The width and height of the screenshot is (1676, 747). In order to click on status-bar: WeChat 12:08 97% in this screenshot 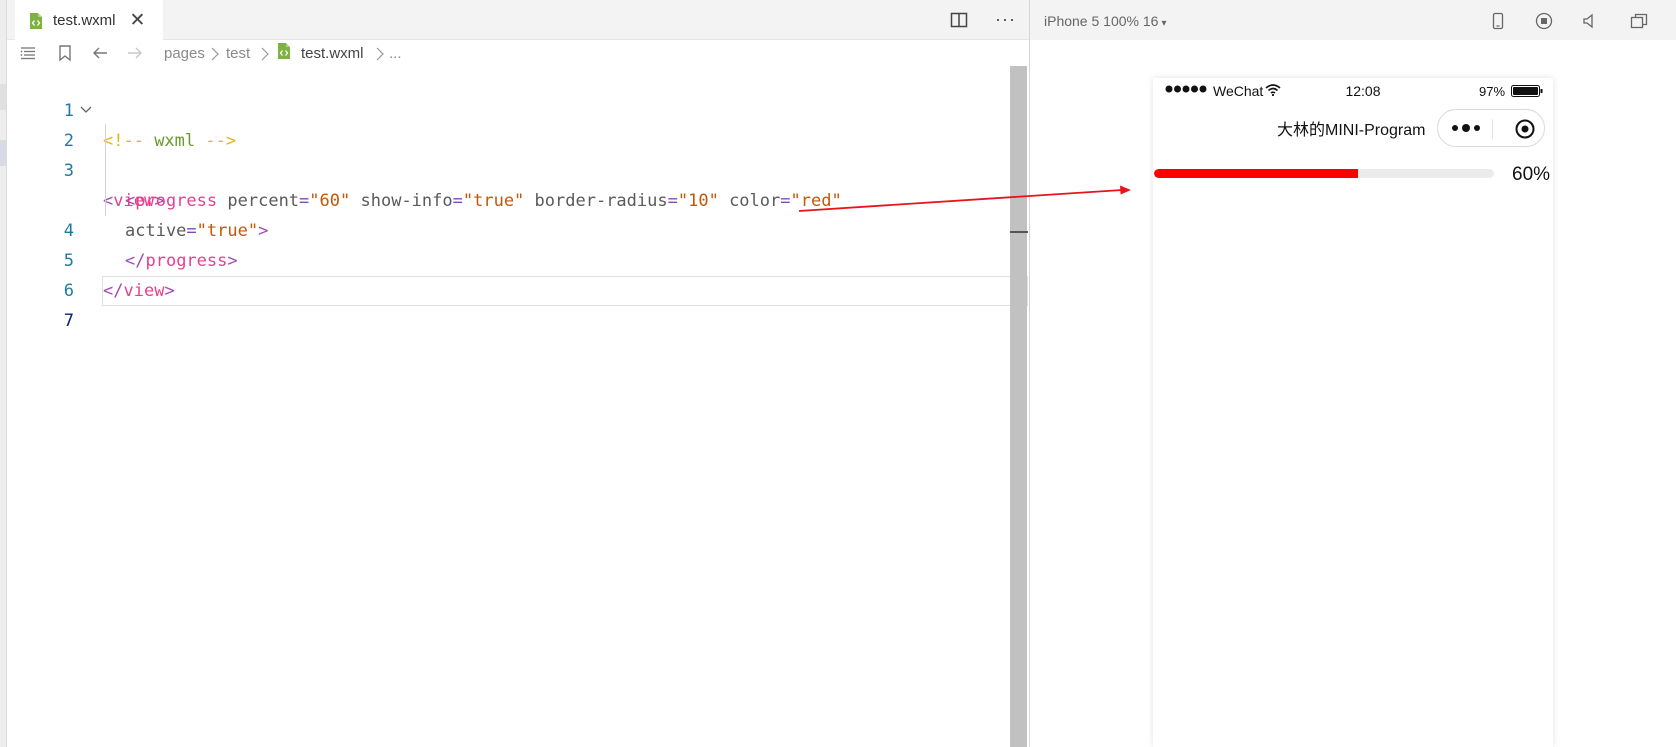, I will do `click(1353, 91)`.